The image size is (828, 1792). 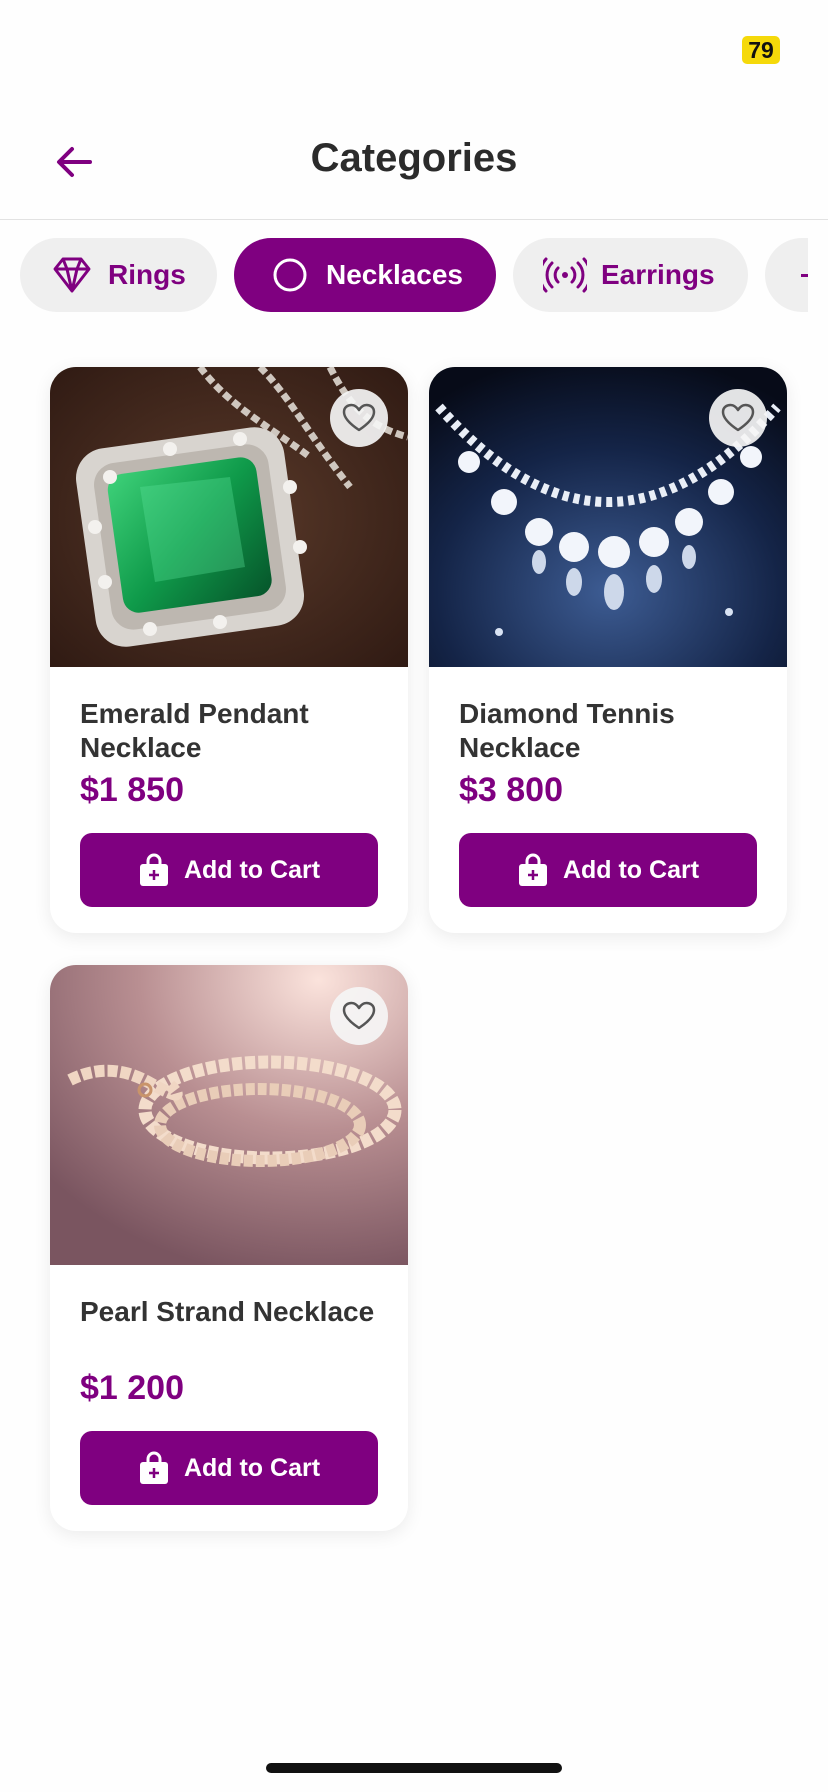 I want to click on chip-necklaces: Necklaces, so click(x=365, y=275).